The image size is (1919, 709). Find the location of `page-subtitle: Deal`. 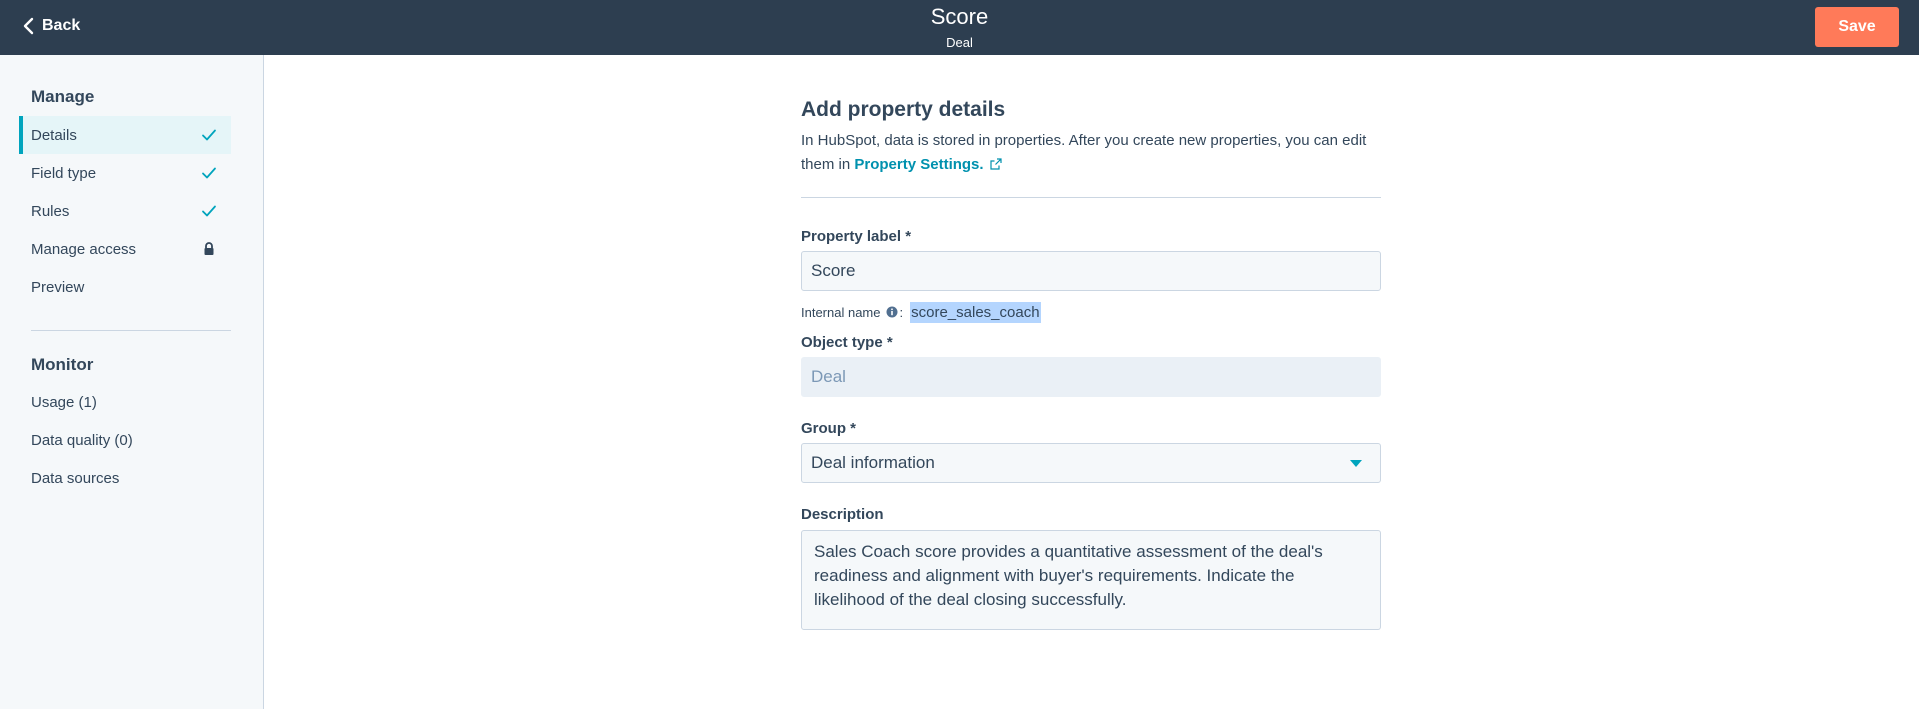

page-subtitle: Deal is located at coordinates (959, 42).